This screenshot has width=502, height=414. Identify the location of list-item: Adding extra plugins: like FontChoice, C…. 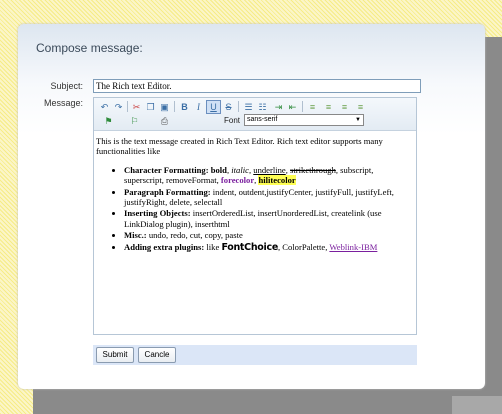
(269, 247).